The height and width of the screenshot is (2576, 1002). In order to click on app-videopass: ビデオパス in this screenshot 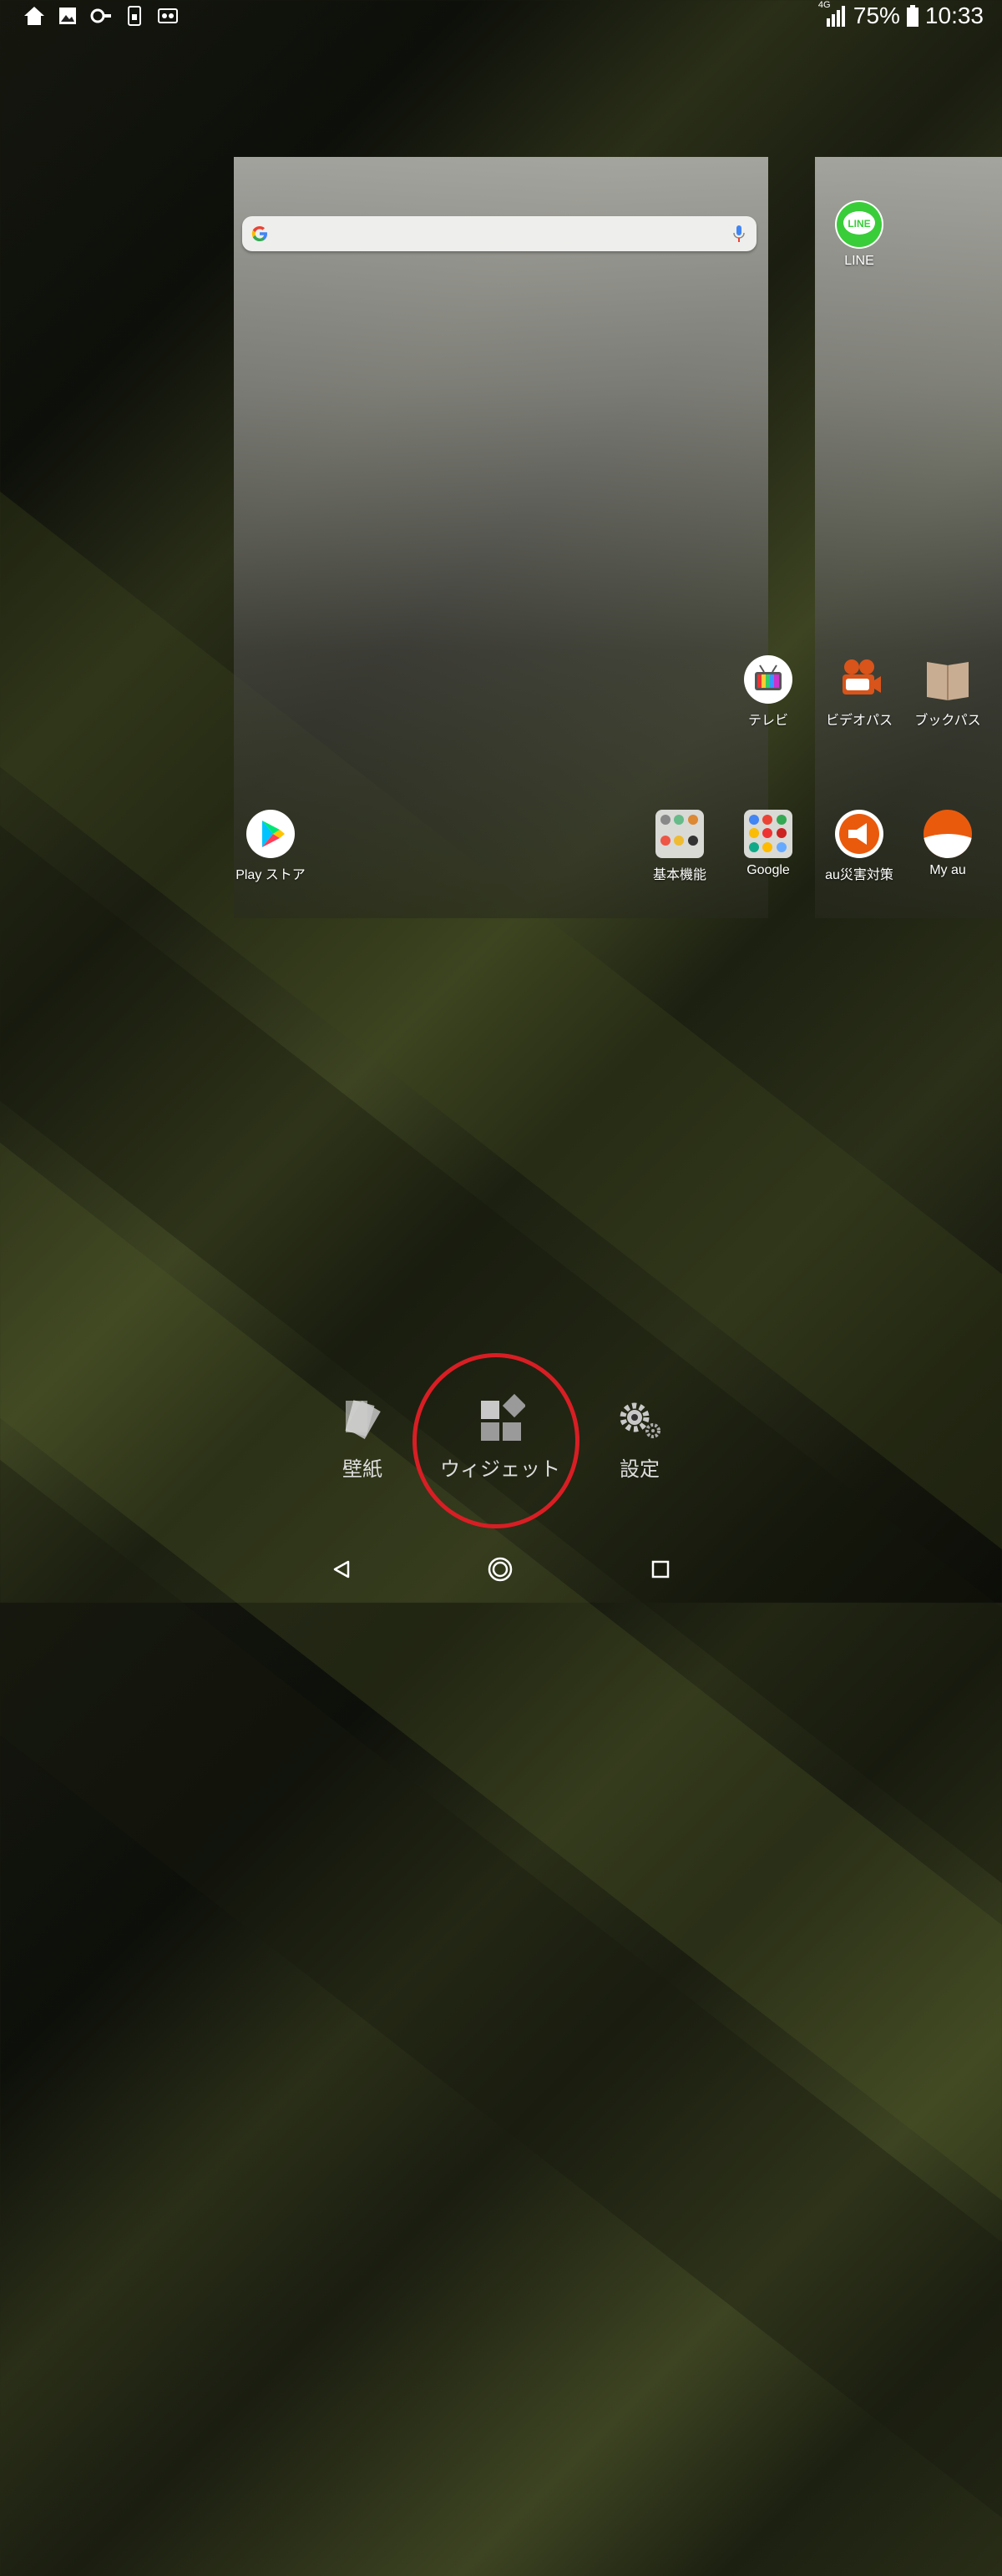, I will do `click(859, 692)`.